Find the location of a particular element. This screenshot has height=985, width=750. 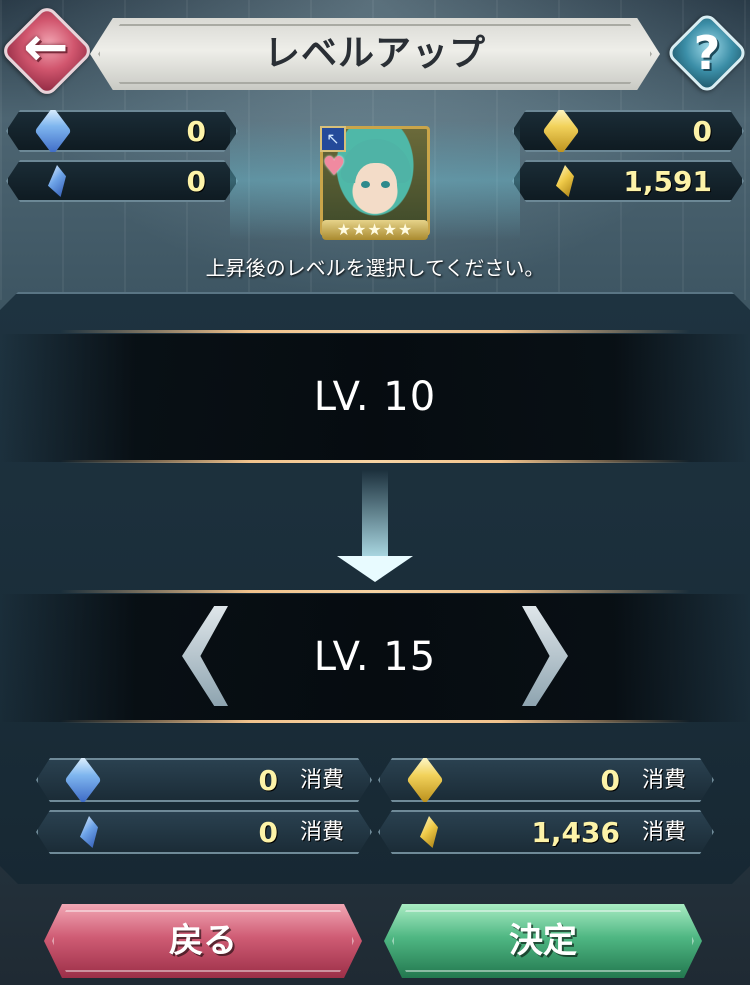

gold-badge-count: 1,591 is located at coordinates (667, 181).